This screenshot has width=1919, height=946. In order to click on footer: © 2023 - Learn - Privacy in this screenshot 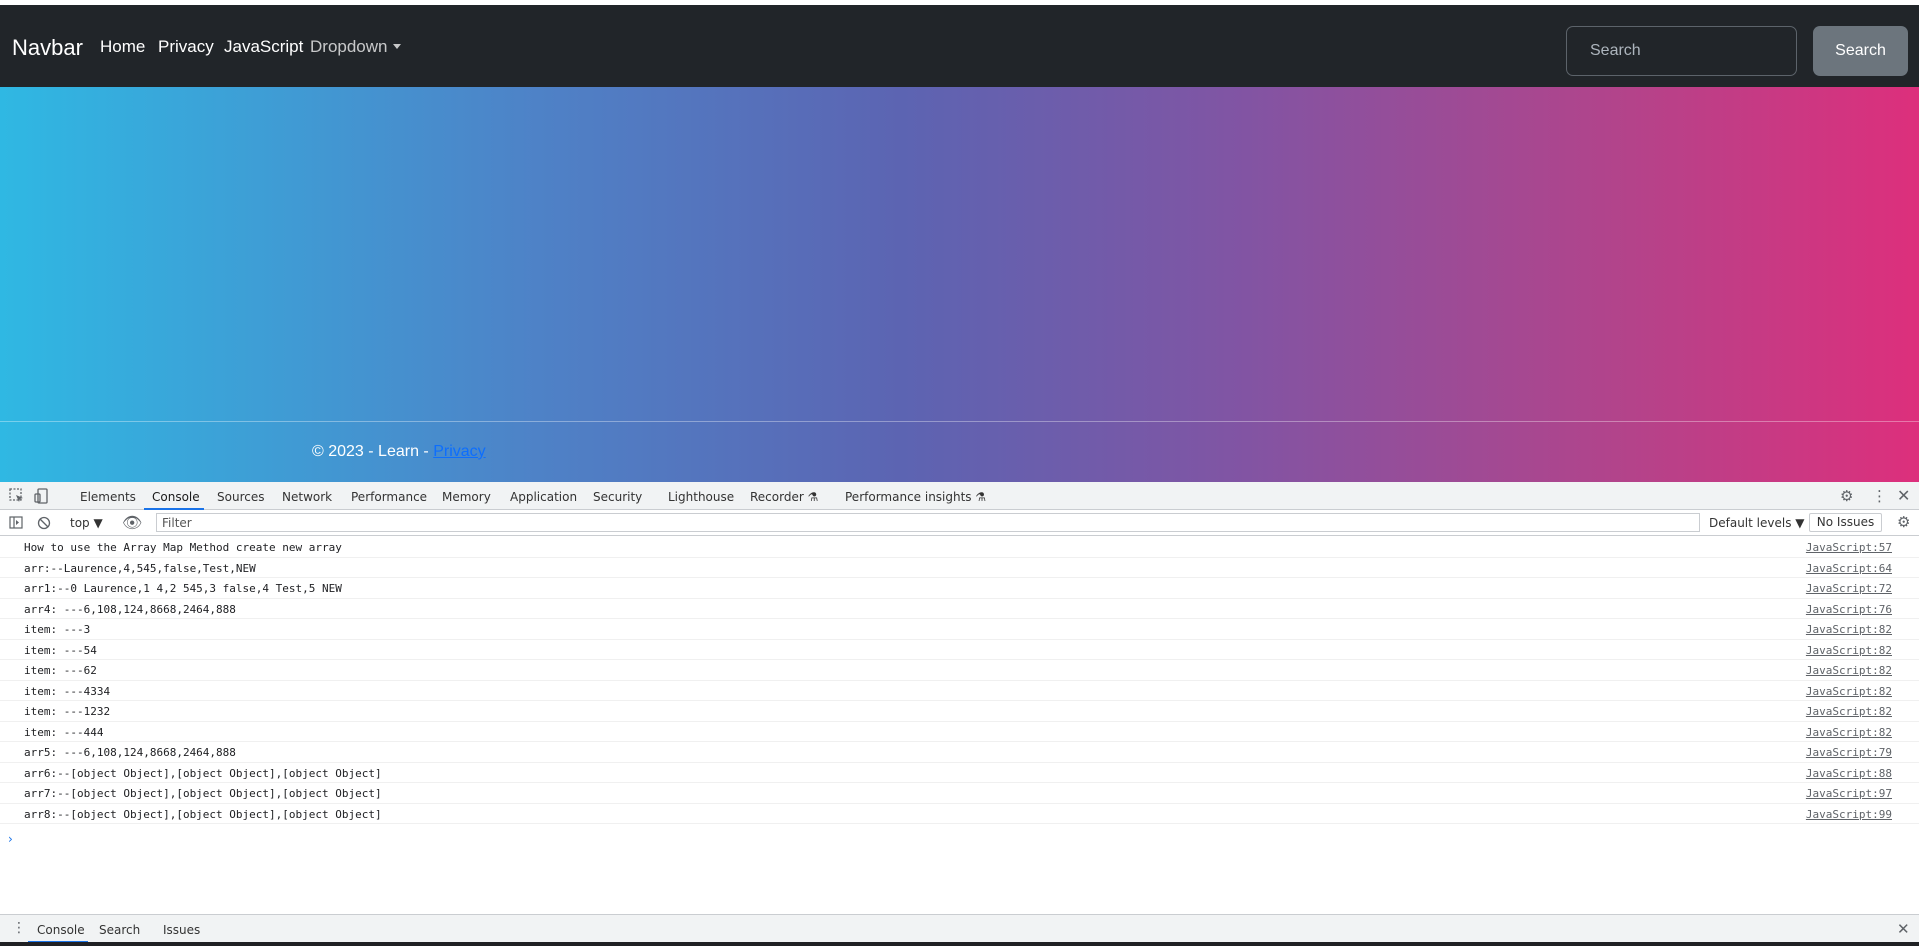, I will do `click(399, 452)`.